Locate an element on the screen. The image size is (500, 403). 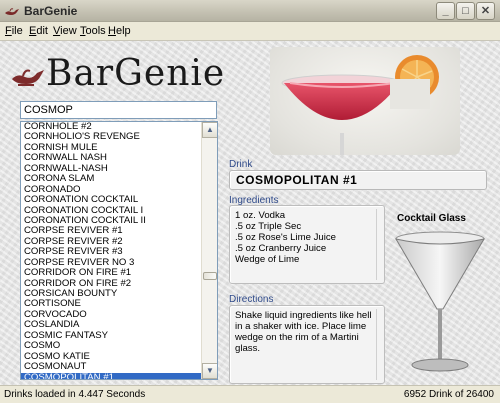
menu-help: Help is located at coordinates (119, 31).